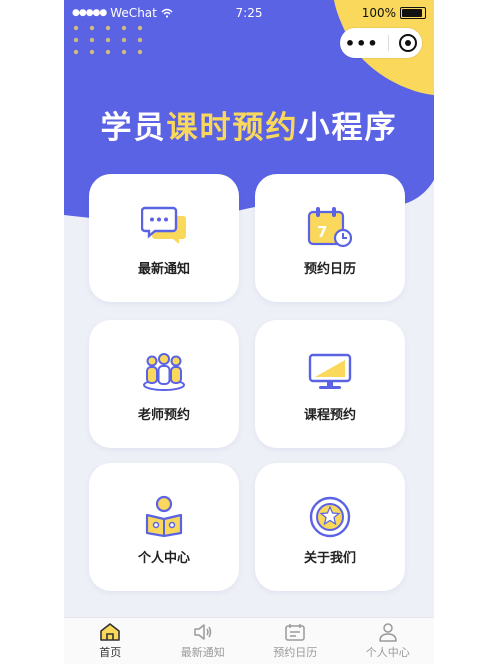  Describe the element at coordinates (381, 43) in the screenshot. I see `mini-program-capsule: •••` at that location.